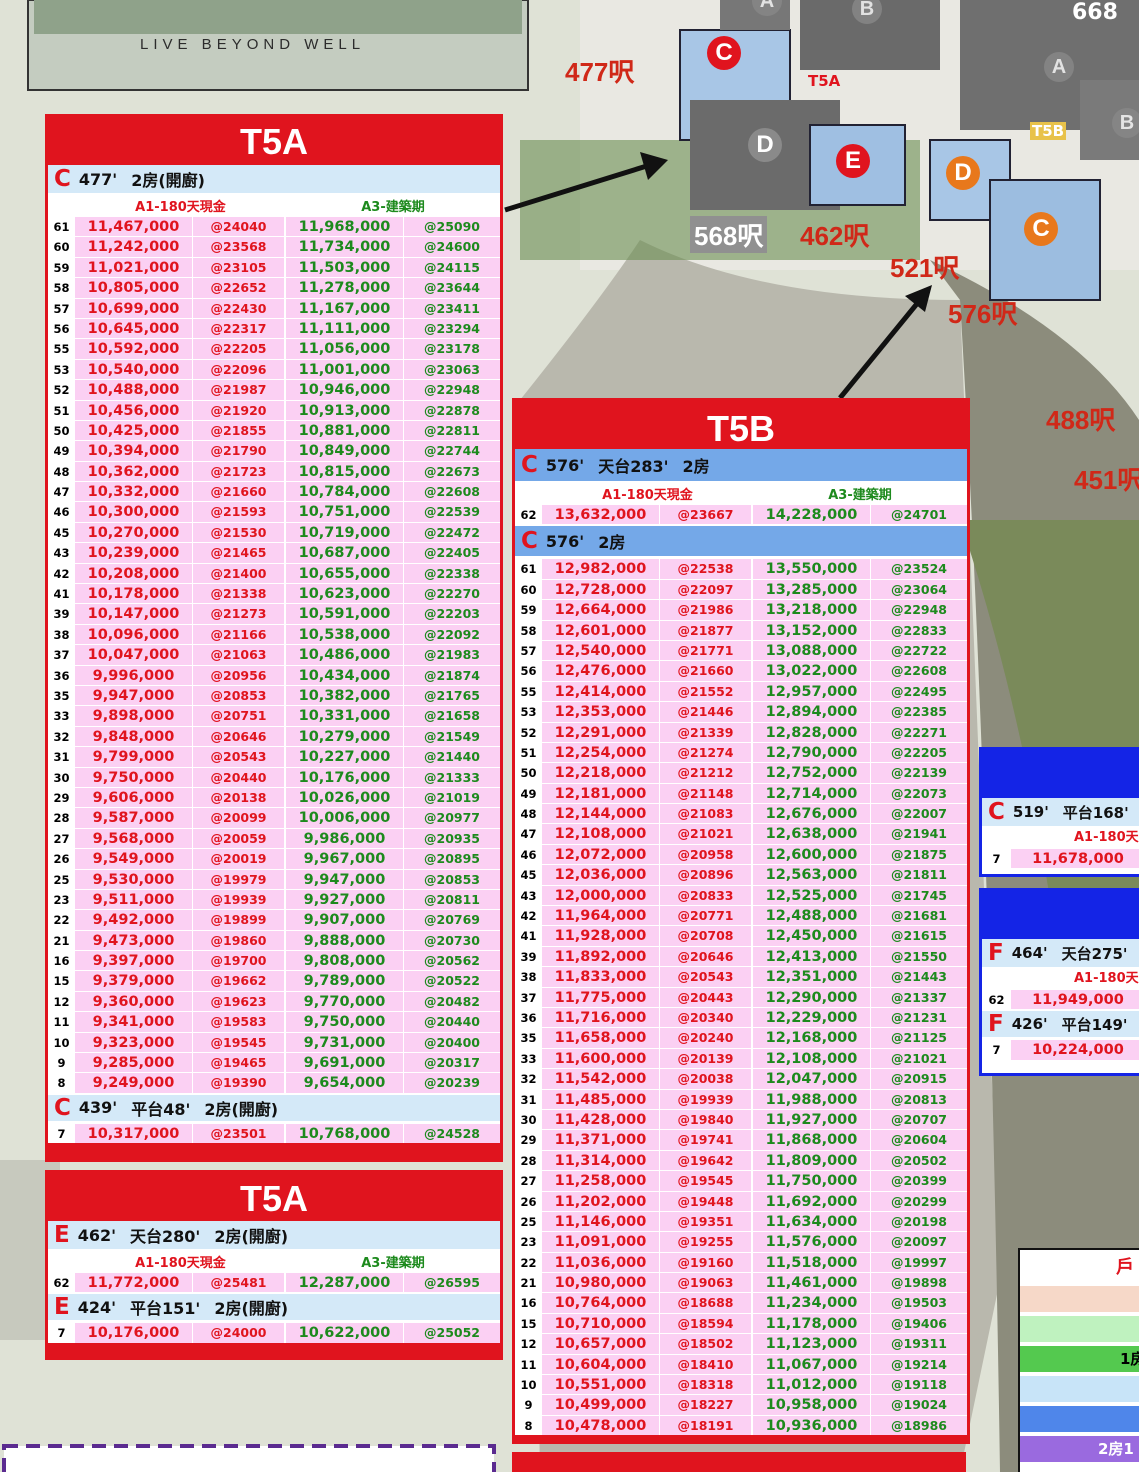 This screenshot has height=1472, width=1139. Describe the element at coordinates (134, 369) in the screenshot. I see `price-a1-cell: 10,540,000` at that location.